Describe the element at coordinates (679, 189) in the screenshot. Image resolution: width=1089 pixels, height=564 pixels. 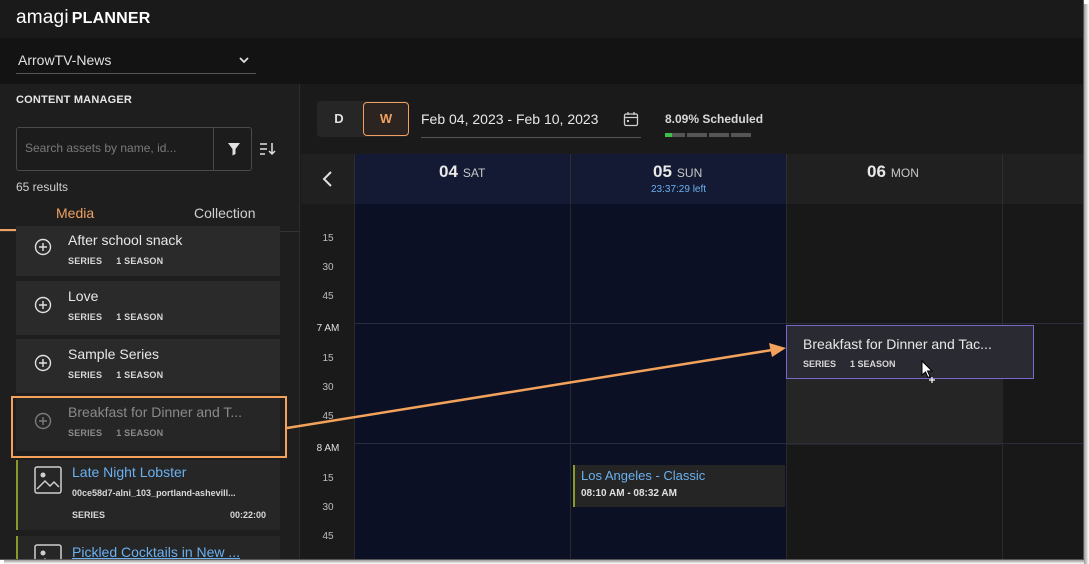
I see `time-left: 23:37:29 left` at that location.